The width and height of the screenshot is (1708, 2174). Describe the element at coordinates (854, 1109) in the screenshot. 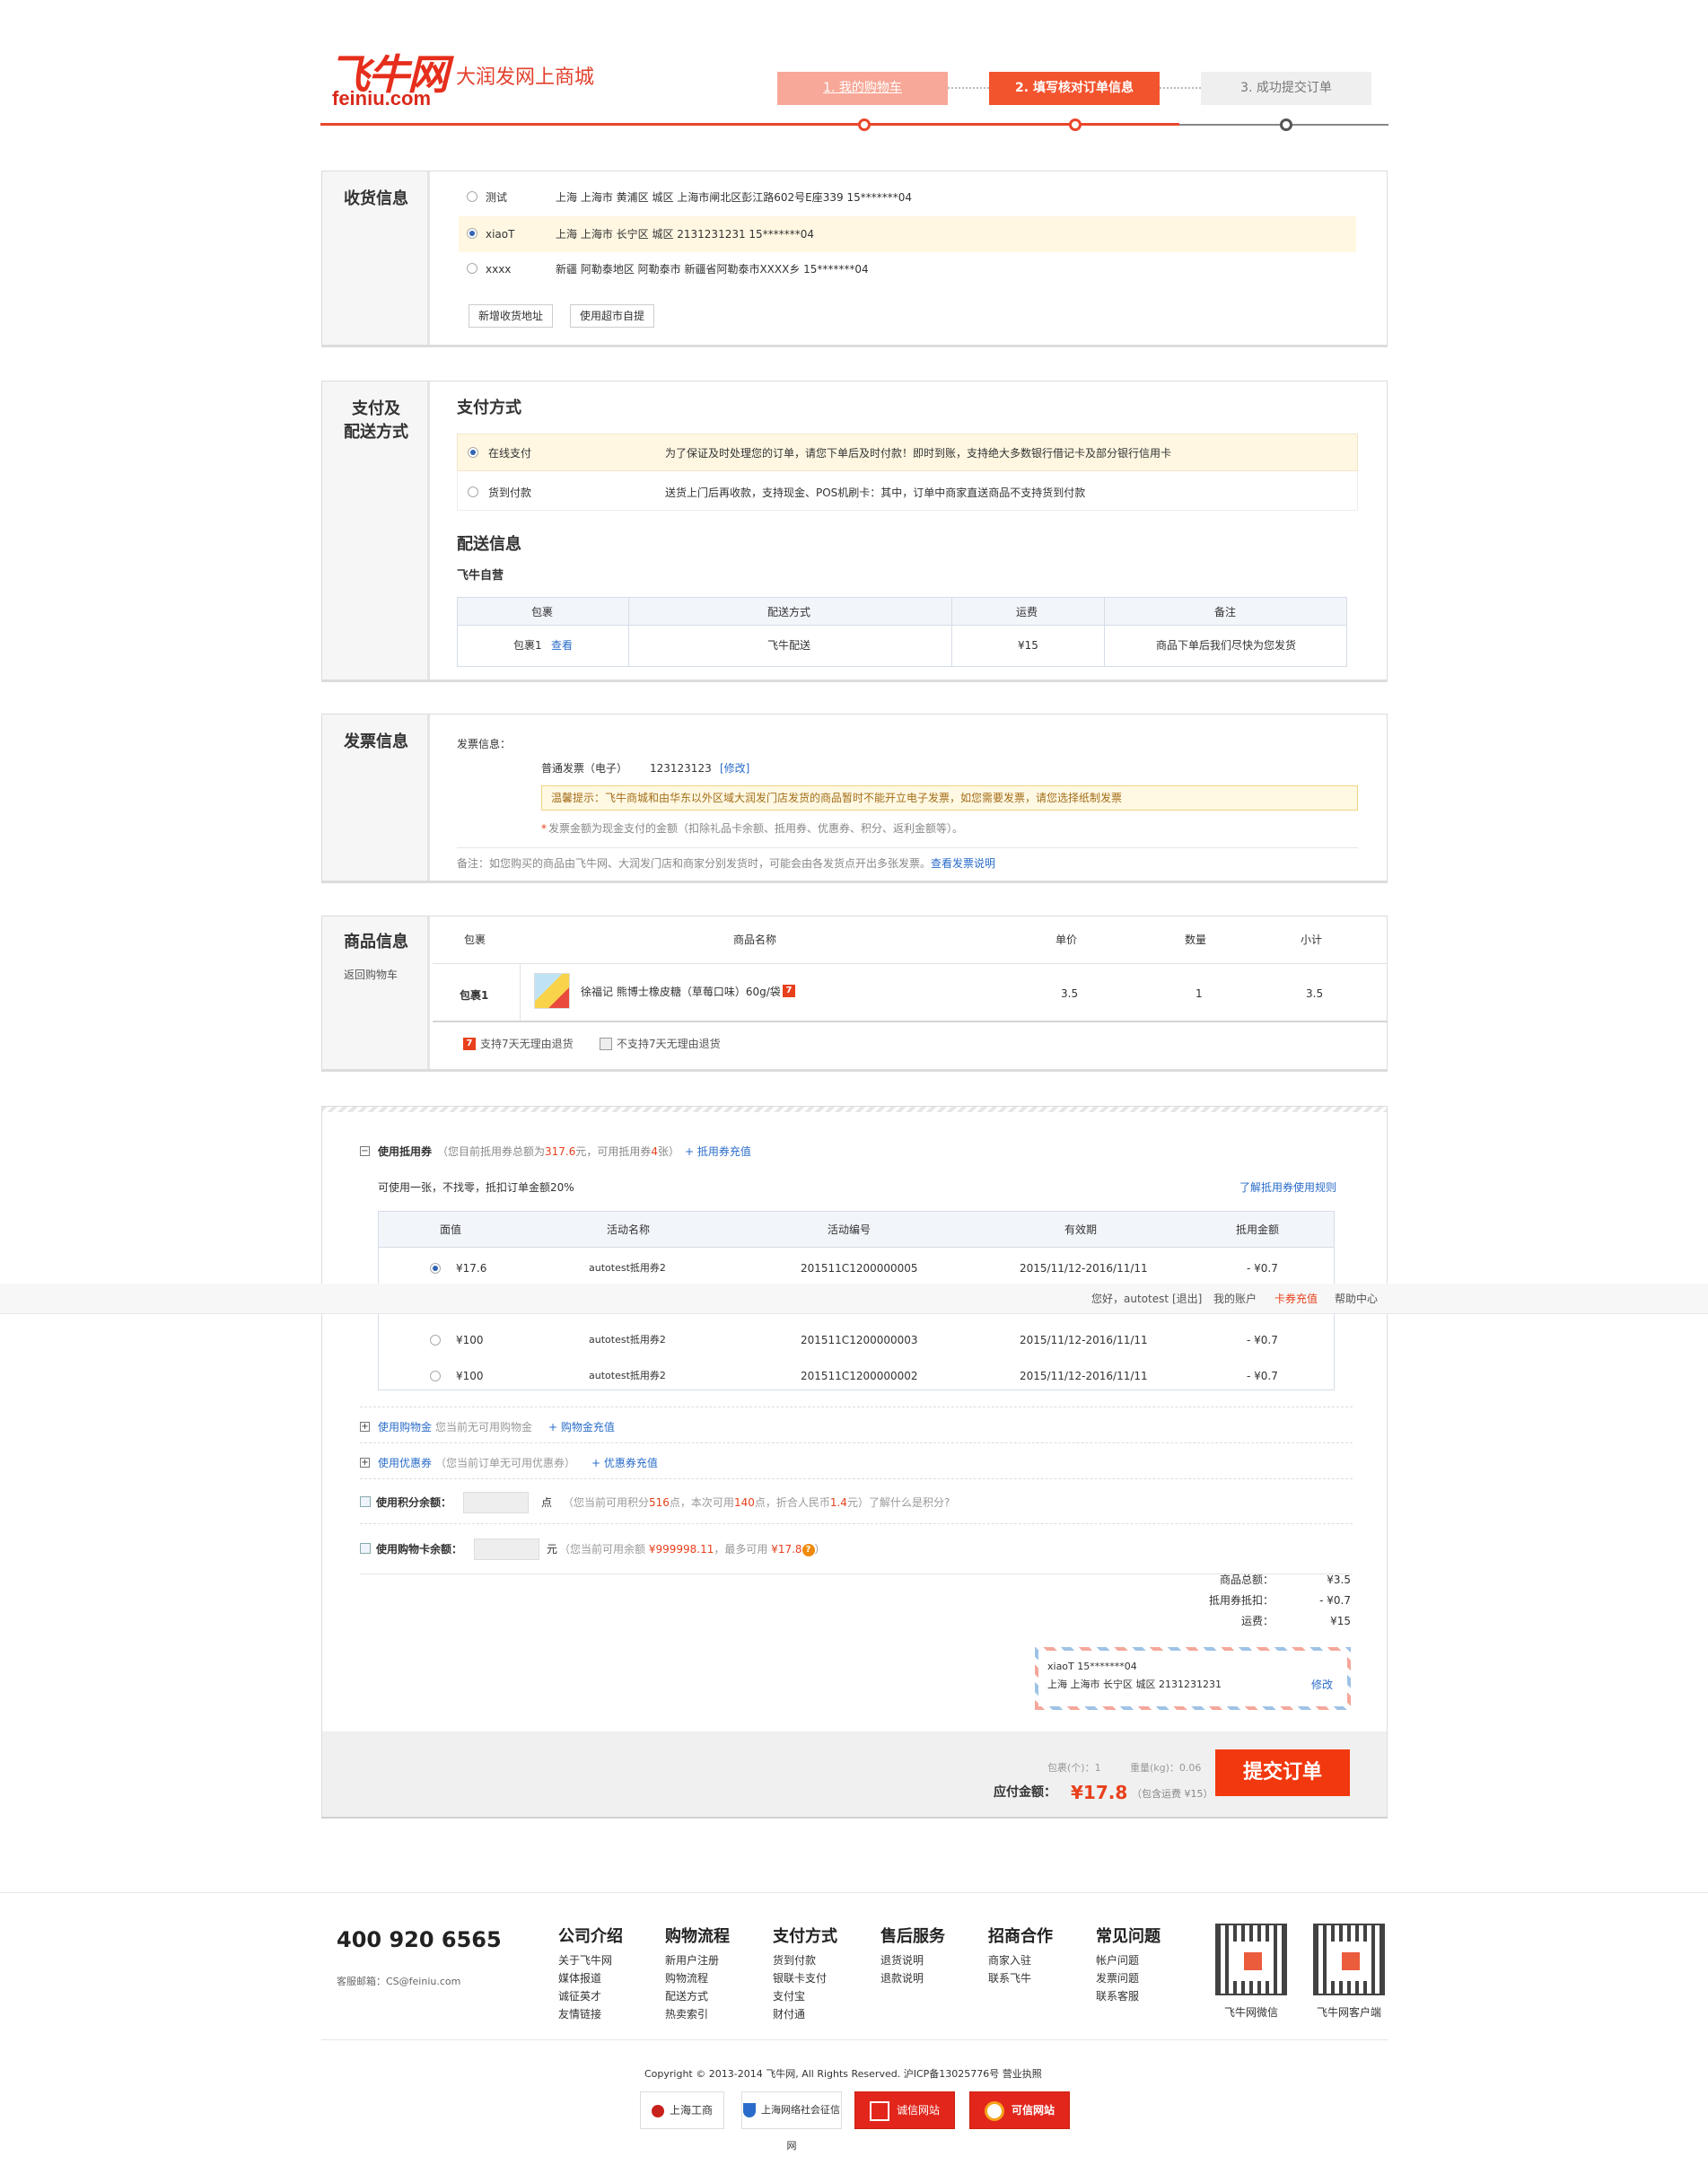

I see `zigzag-edge` at that location.